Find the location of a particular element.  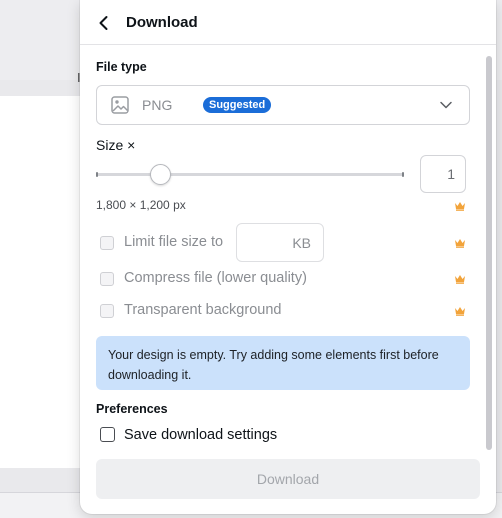

compress-label: Compress file (lower quality) is located at coordinates (215, 278).